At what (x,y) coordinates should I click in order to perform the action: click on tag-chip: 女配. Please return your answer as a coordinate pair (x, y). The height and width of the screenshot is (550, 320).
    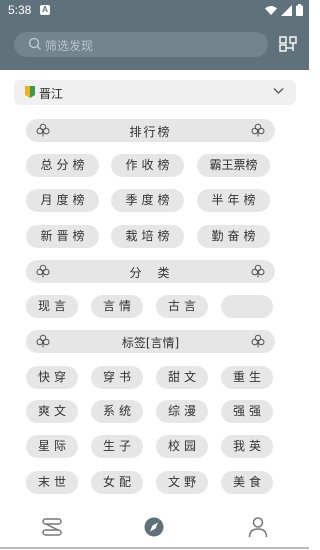
    Looking at the image, I should click on (117, 482).